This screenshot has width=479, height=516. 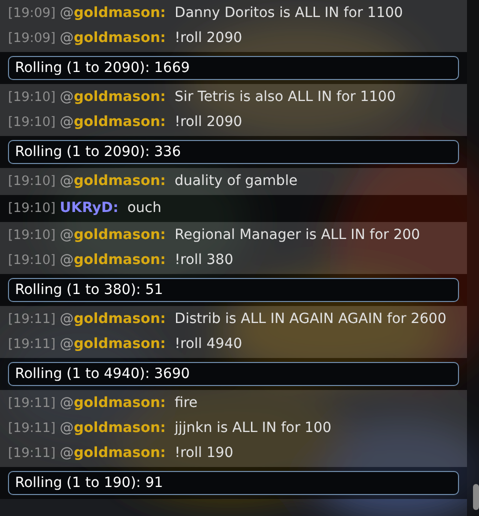 I want to click on chat-message: [19:10] @goldmason: Sir Tetris is also ALL IN for 1100, so click(x=202, y=97).